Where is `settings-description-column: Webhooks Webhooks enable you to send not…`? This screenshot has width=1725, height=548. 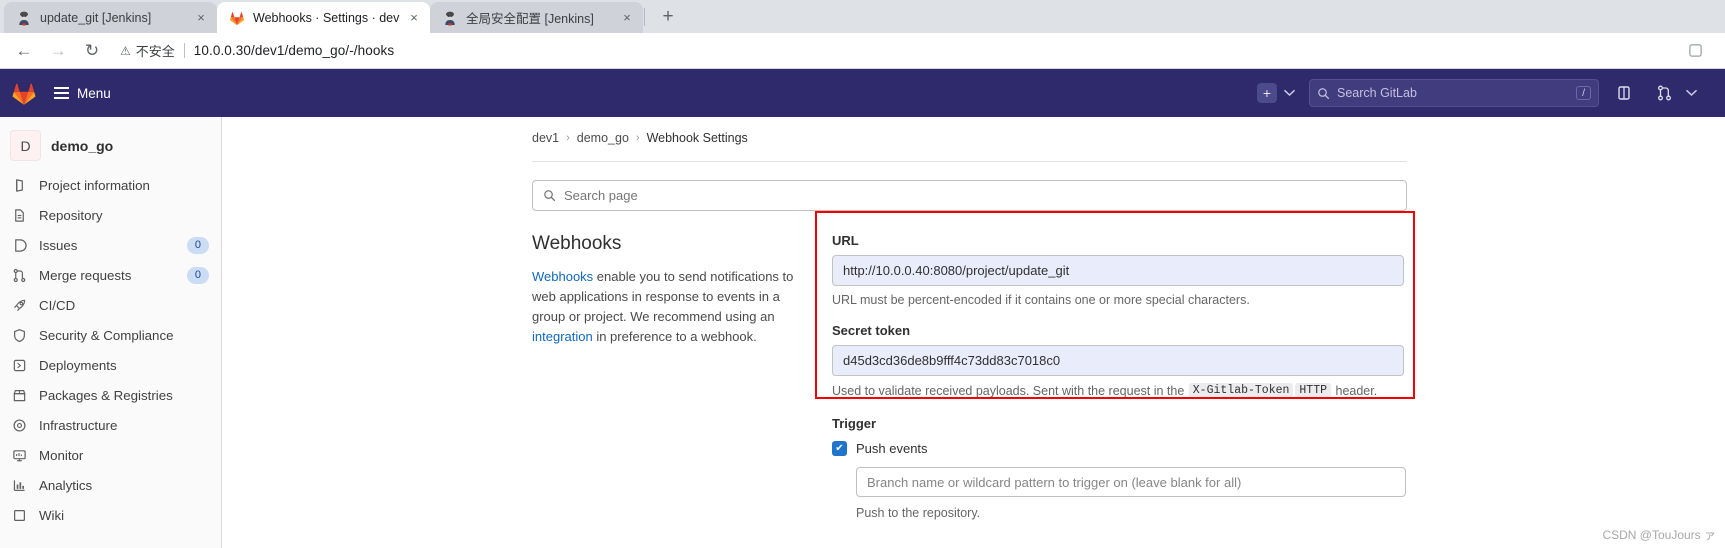 settings-description-column: Webhooks Webhooks enable you to send not… is located at coordinates (682, 376).